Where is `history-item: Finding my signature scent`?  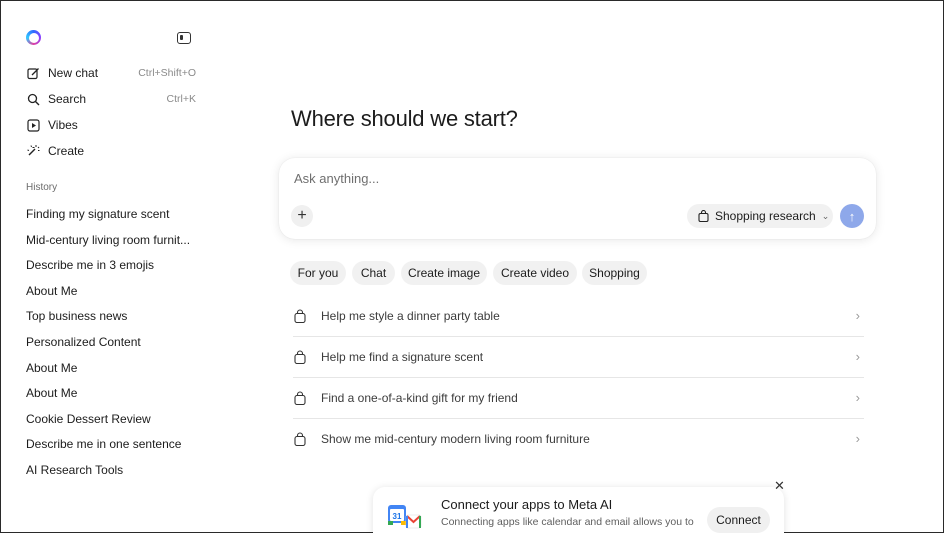 history-item: Finding my signature scent is located at coordinates (116, 214).